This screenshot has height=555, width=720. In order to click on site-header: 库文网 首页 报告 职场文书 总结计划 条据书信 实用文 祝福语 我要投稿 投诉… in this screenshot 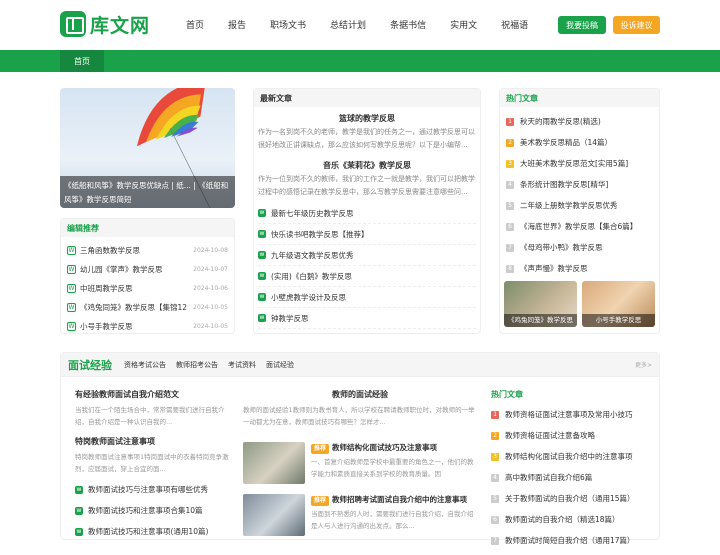, I will do `click(360, 24)`.